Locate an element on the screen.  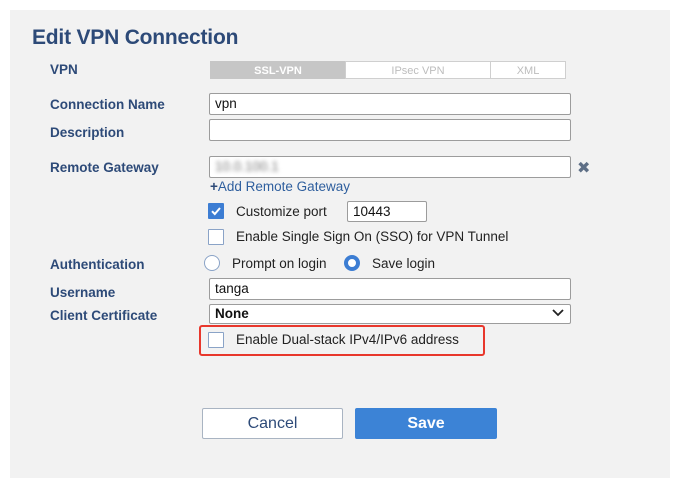
vpn-label: VPN is located at coordinates (64, 69).